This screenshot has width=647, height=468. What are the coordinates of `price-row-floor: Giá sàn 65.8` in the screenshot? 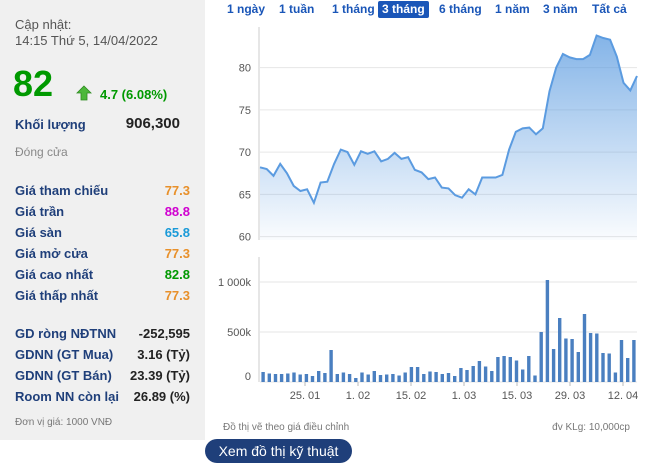 It's located at (102, 232).